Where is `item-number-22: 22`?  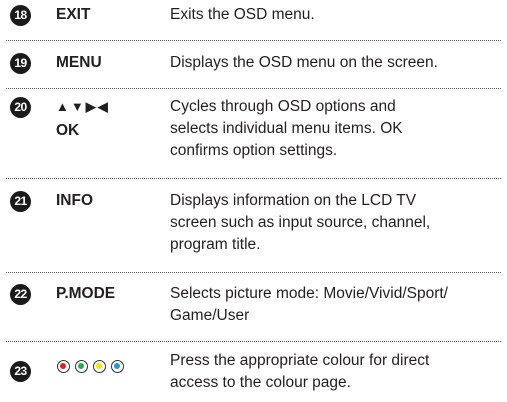
item-number-22: 22 is located at coordinates (20, 294).